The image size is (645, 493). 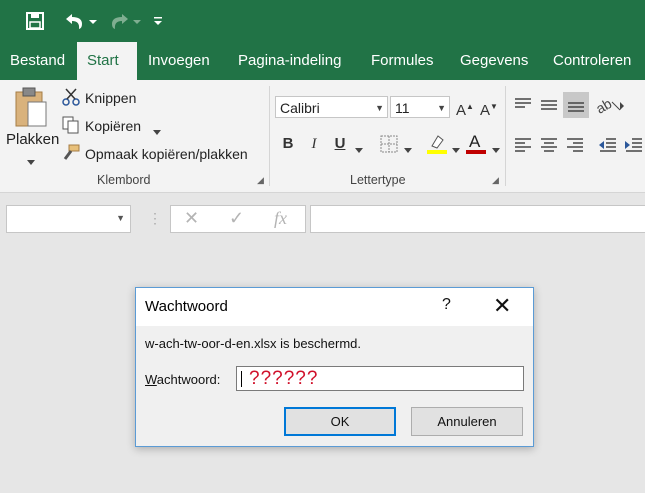 I want to click on font-group-label: Lettertype, so click(x=378, y=180).